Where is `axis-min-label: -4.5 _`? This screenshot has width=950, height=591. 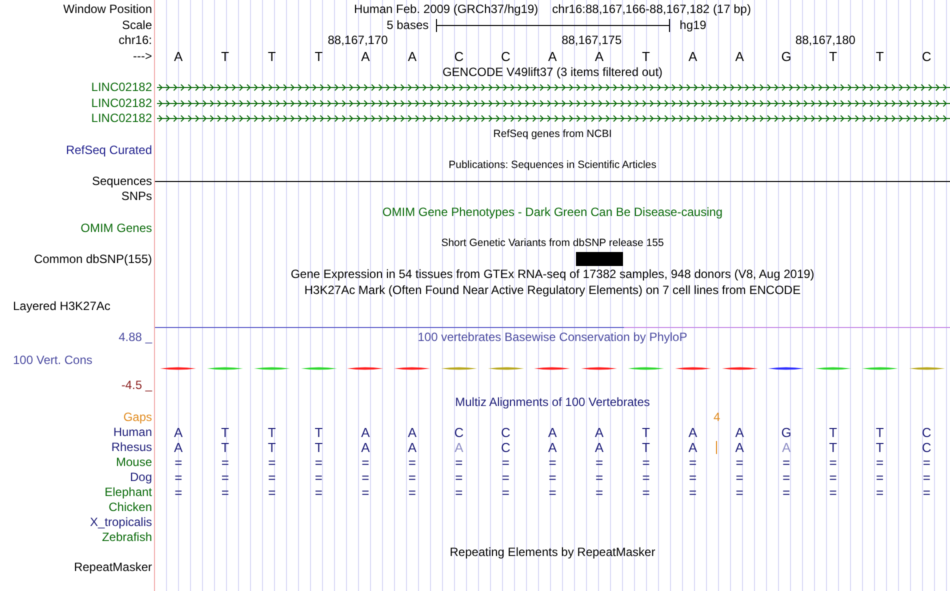
axis-min-label: -4.5 _ is located at coordinates (137, 385).